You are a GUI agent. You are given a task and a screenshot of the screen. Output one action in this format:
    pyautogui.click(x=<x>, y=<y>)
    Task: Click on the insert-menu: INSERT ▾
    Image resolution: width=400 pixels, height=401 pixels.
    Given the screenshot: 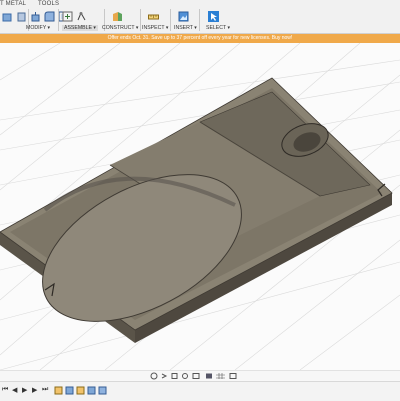 What is the action you would take?
    pyautogui.click(x=185, y=28)
    